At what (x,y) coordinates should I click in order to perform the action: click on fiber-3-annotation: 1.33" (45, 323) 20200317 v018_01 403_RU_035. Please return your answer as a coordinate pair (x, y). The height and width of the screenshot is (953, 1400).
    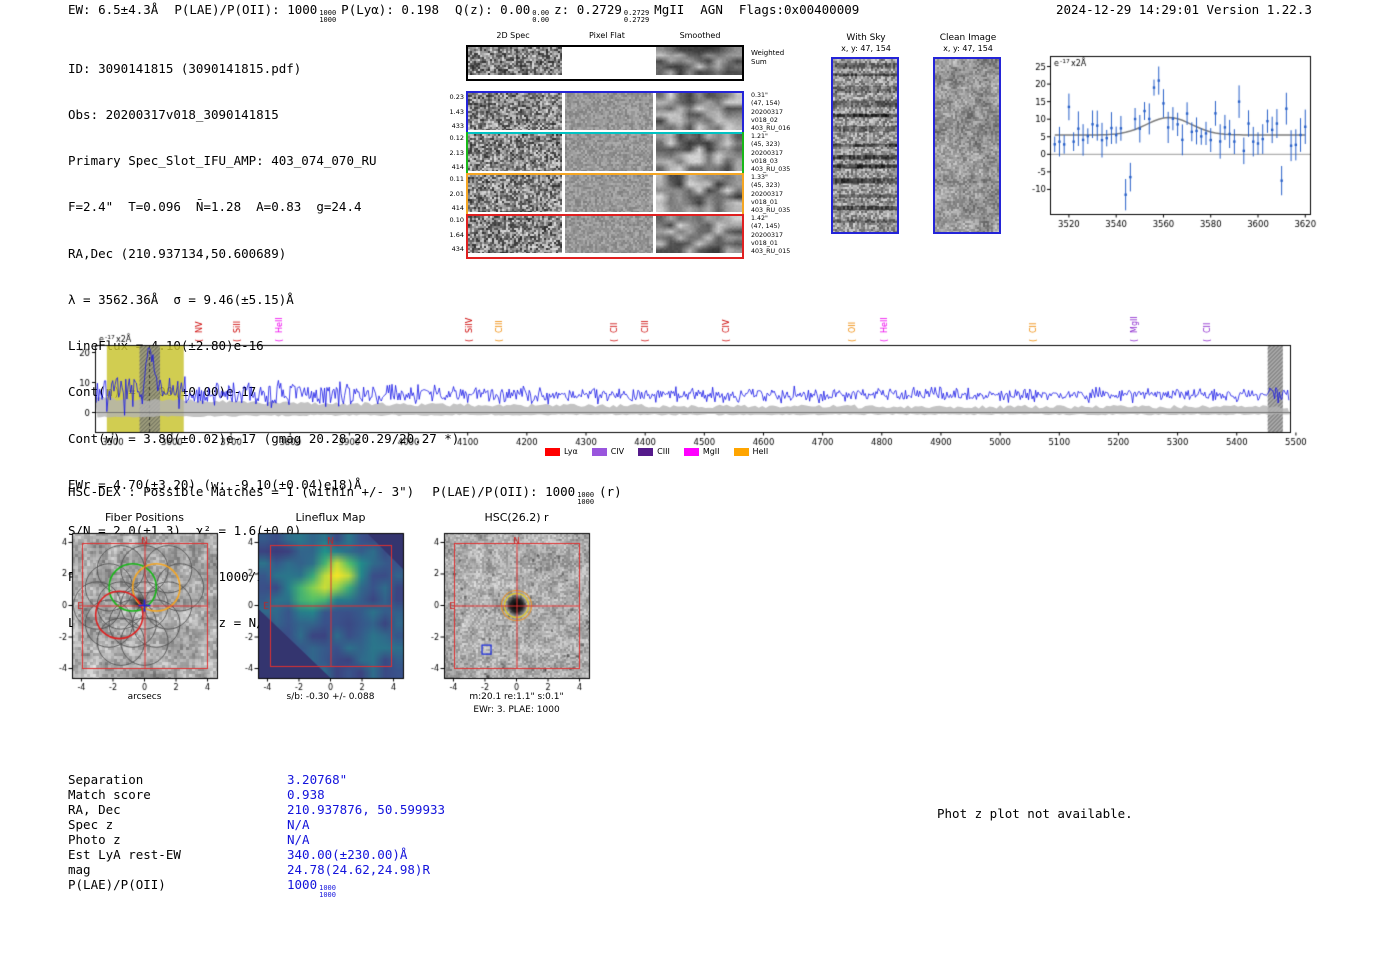
    Looking at the image, I should click on (771, 194).